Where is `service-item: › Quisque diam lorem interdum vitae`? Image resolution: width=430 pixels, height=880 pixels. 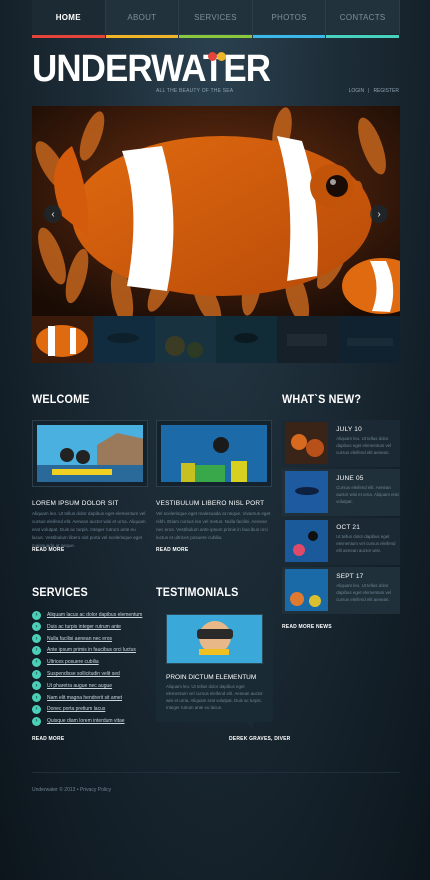 service-item: › Quisque diam lorem interdum vitae is located at coordinates (78, 721).